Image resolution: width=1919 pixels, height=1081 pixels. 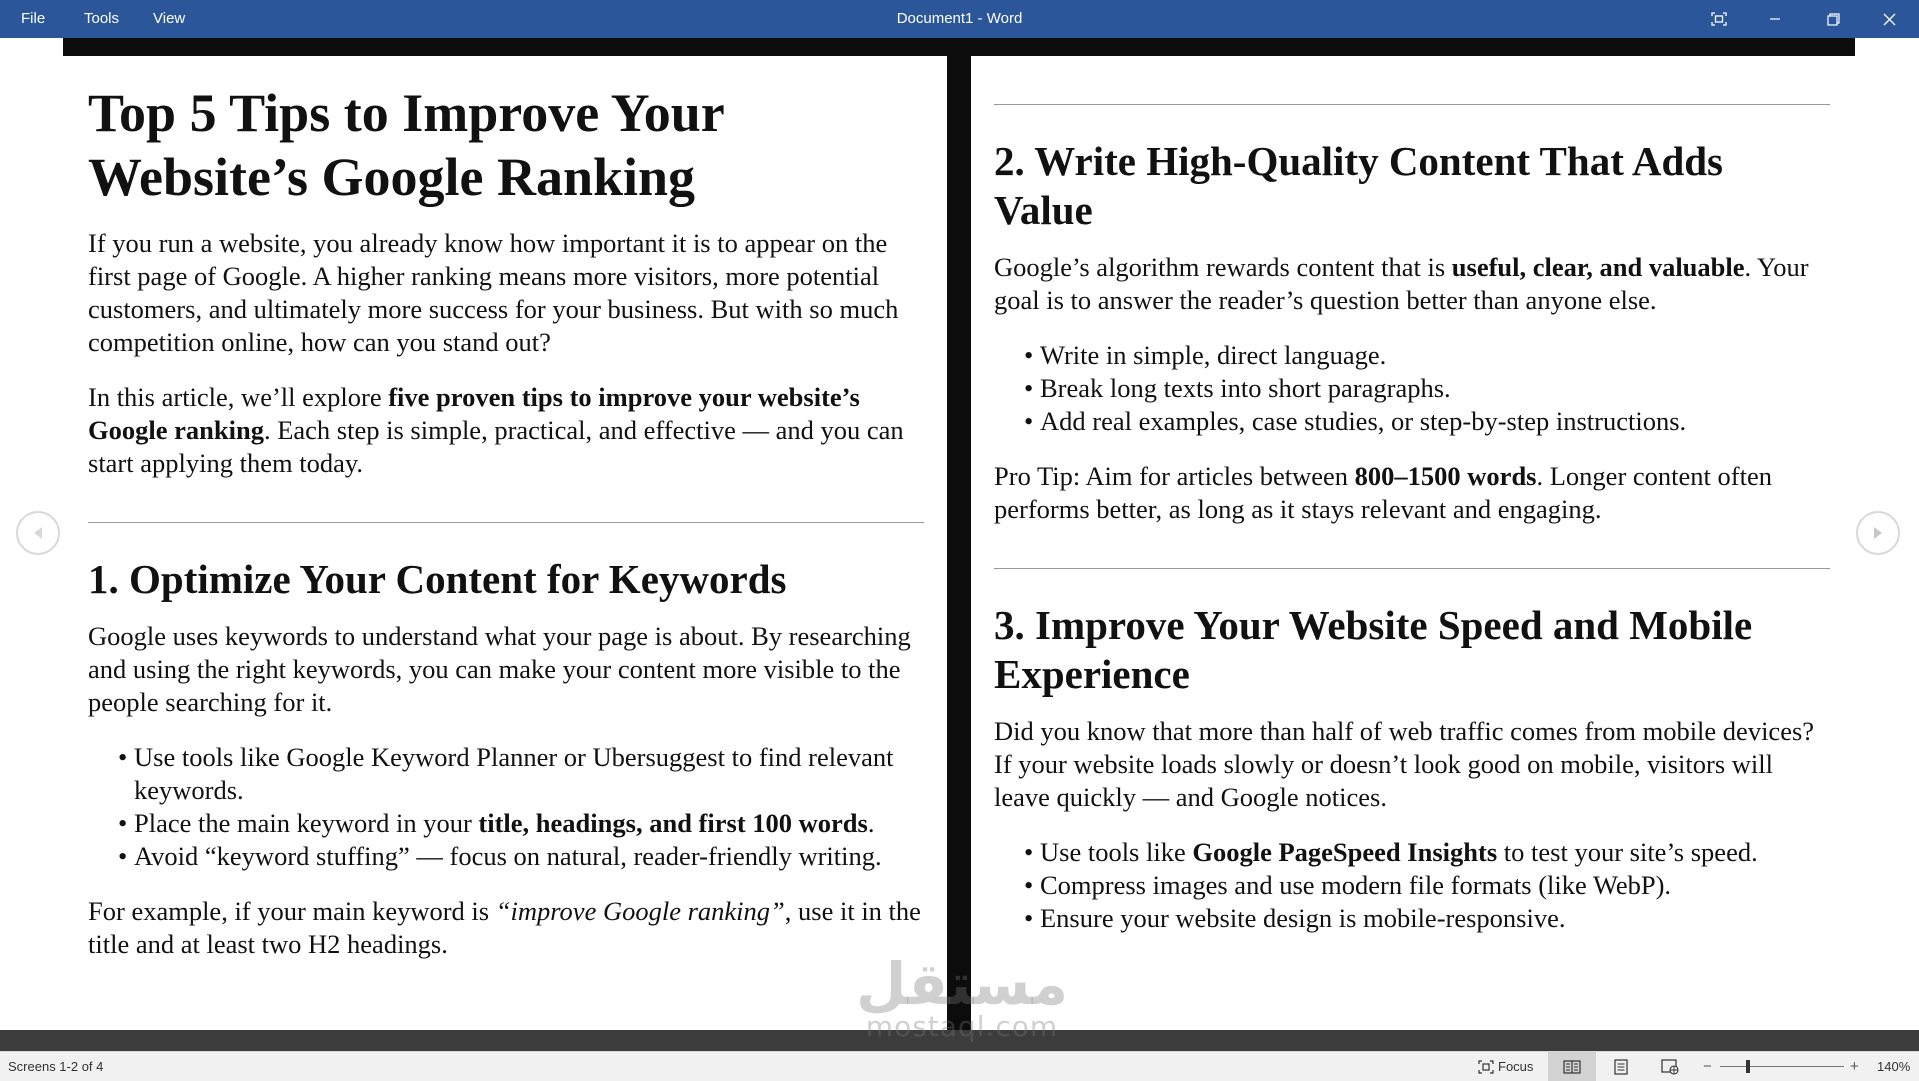 I want to click on focus-mode-button, so click(x=1719, y=19).